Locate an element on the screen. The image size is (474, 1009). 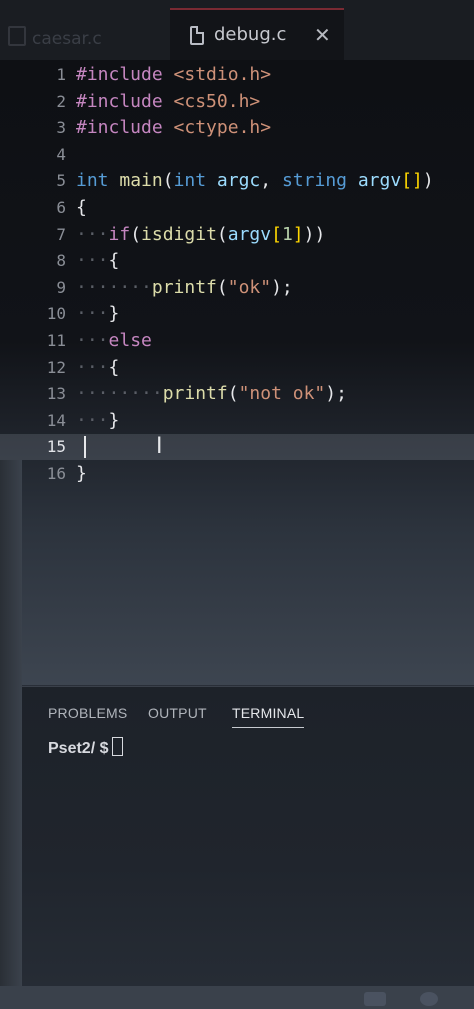
code-token: )) is located at coordinates (314, 234).